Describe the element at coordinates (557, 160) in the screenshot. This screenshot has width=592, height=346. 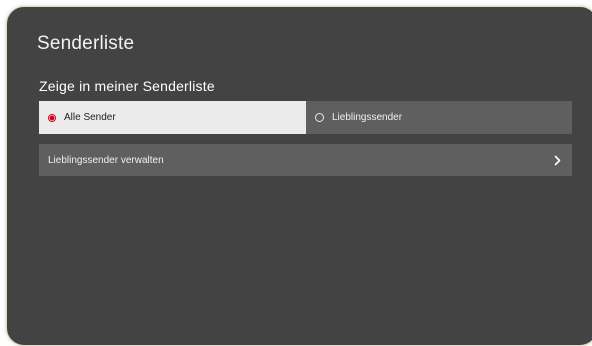
I see `chevron-right-icon` at that location.